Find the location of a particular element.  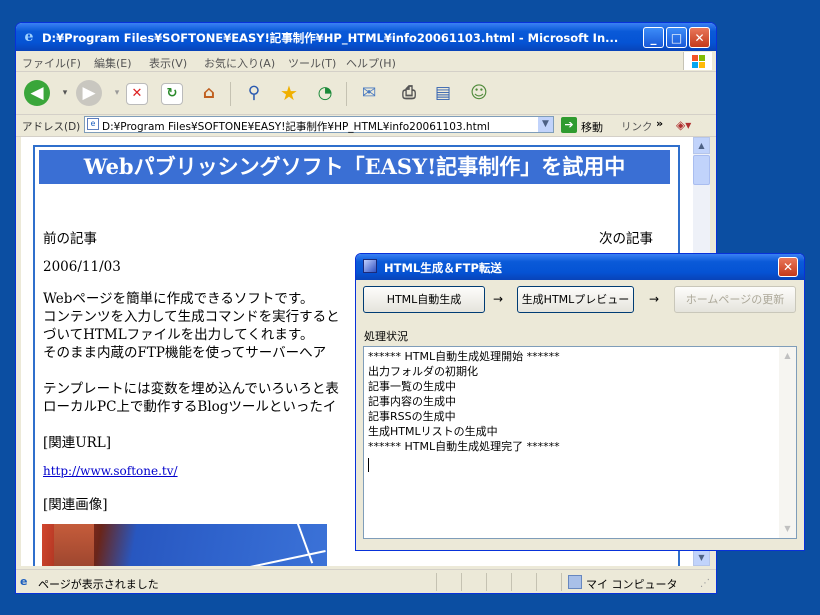

minimize-button: _ is located at coordinates (653, 37).